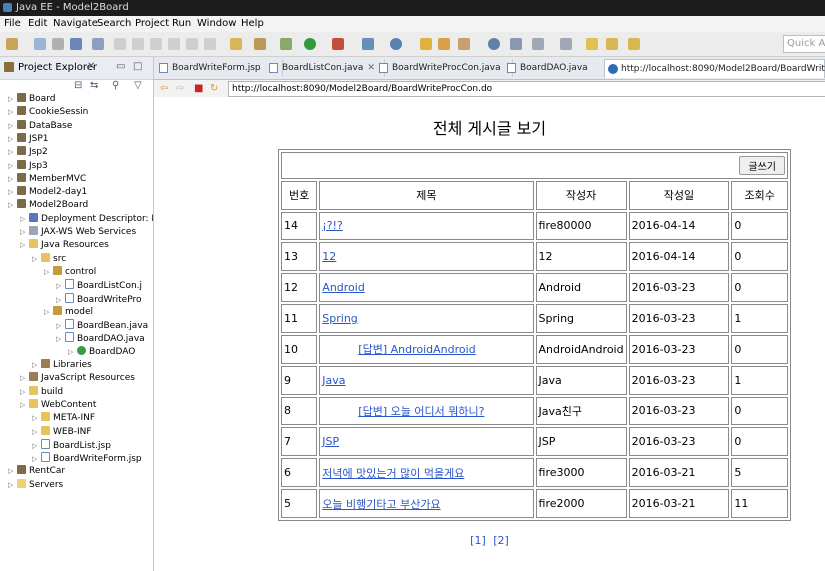  What do you see at coordinates (48, 112) in the screenshot?
I see `tree-item: ▷ CookieSessin` at bounding box center [48, 112].